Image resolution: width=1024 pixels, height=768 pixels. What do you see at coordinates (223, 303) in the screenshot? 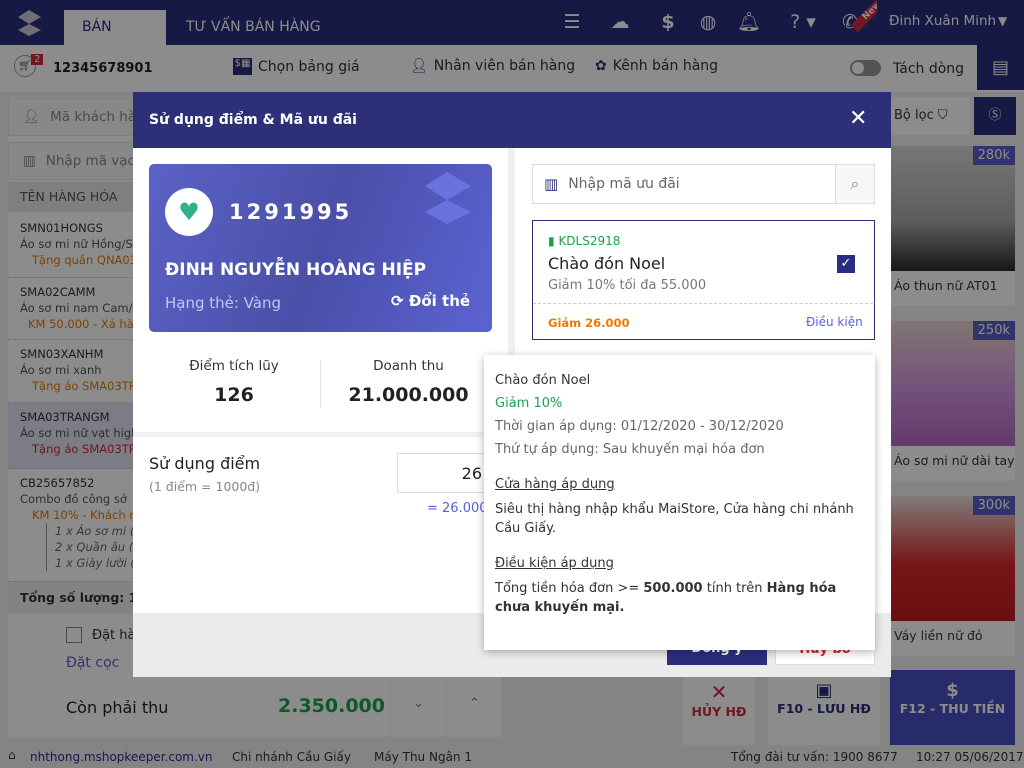
I see `card-tier: Hạng thẻ: Vàng` at bounding box center [223, 303].